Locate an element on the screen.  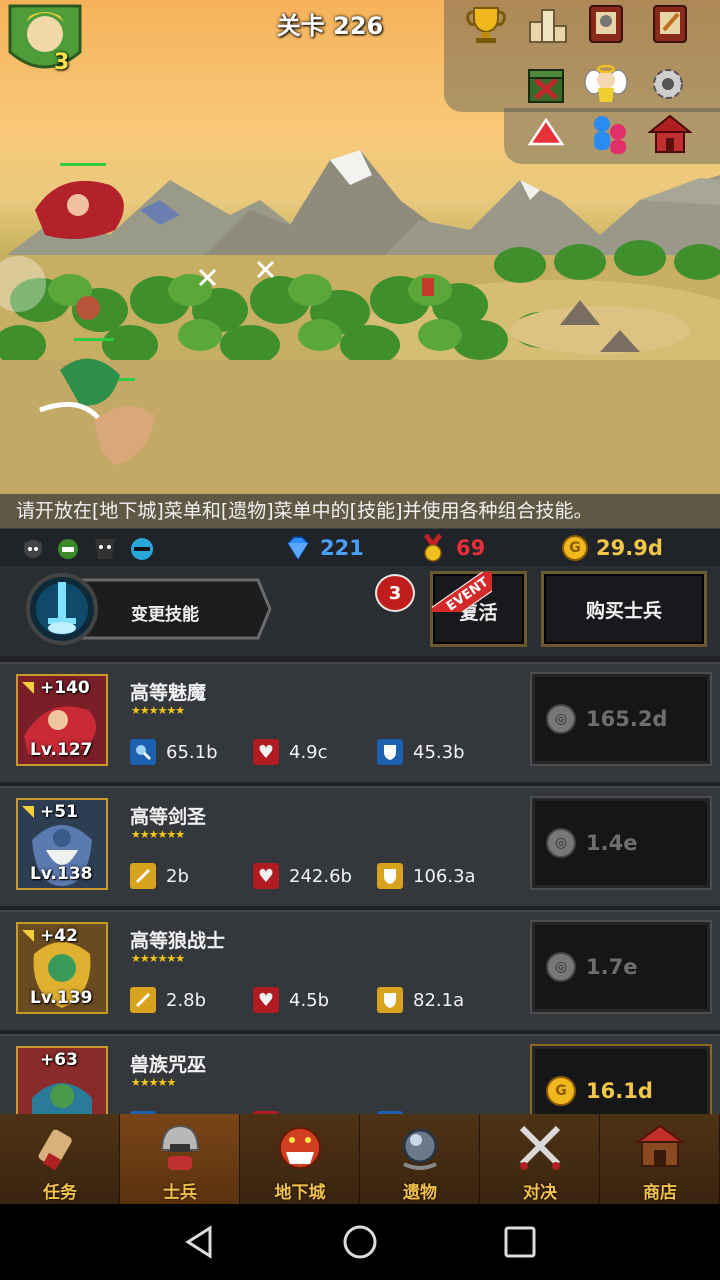
friends-button is located at coordinates (612, 136).